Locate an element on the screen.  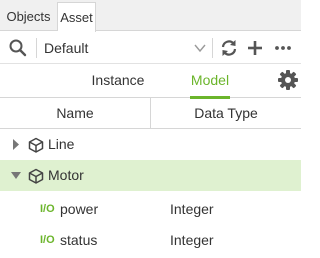
asset-toolbar: Default is located at coordinates (150, 47).